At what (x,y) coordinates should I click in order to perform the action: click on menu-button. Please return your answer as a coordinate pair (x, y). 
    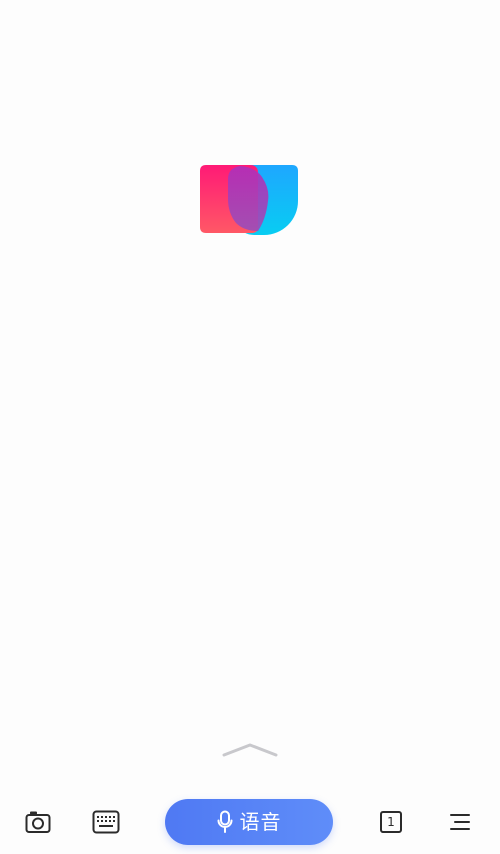
    Looking at the image, I should click on (460, 822).